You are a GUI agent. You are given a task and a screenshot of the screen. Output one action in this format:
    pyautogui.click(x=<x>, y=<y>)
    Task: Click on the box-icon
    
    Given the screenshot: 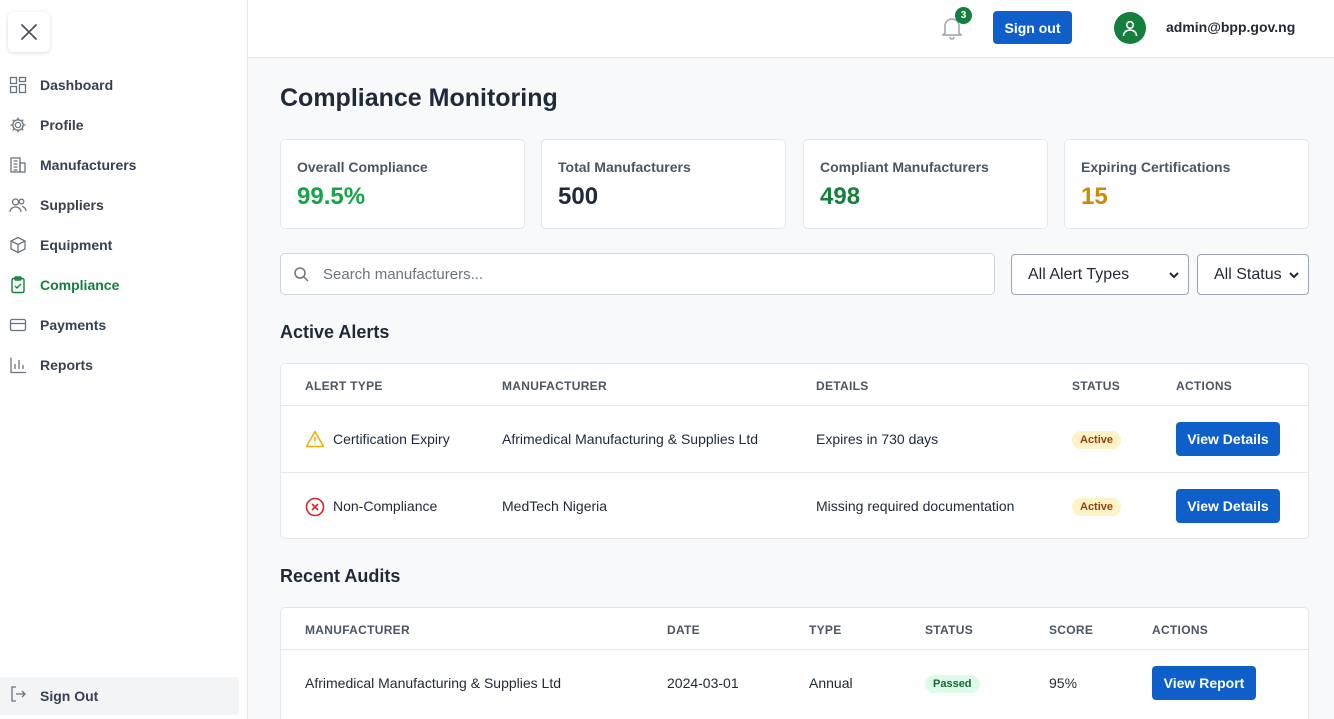 What is the action you would take?
    pyautogui.click(x=18, y=245)
    